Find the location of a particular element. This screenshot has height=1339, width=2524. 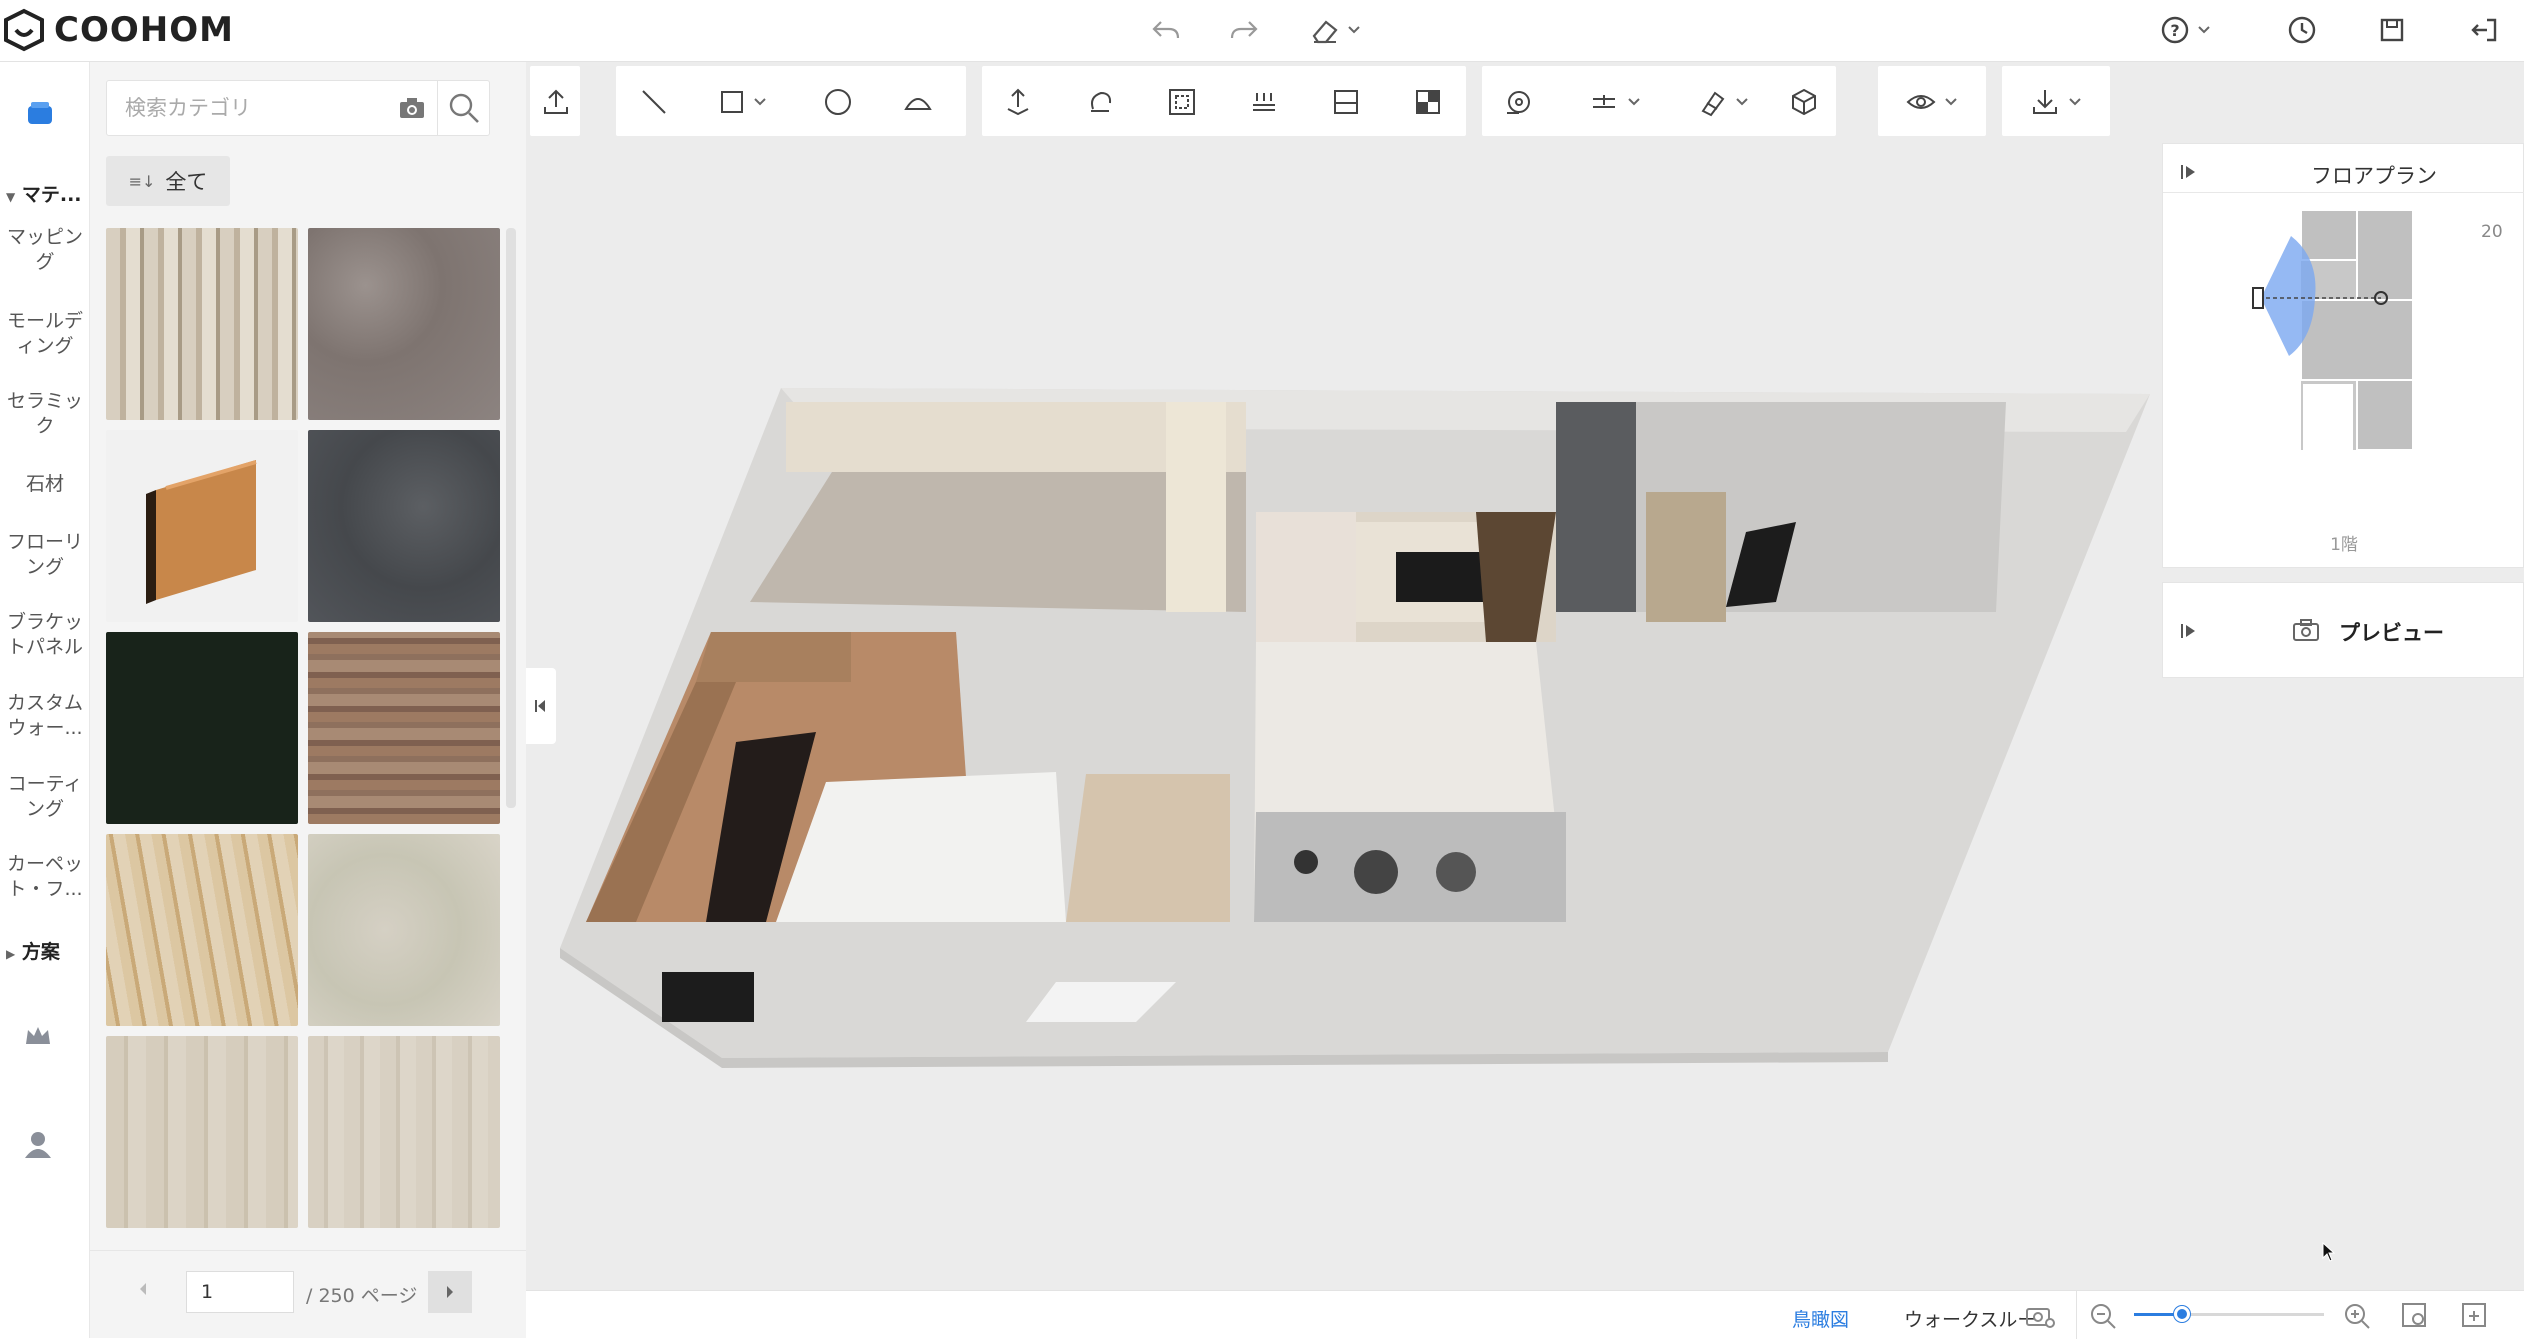

collapse-left-icon is located at coordinates (540, 706).